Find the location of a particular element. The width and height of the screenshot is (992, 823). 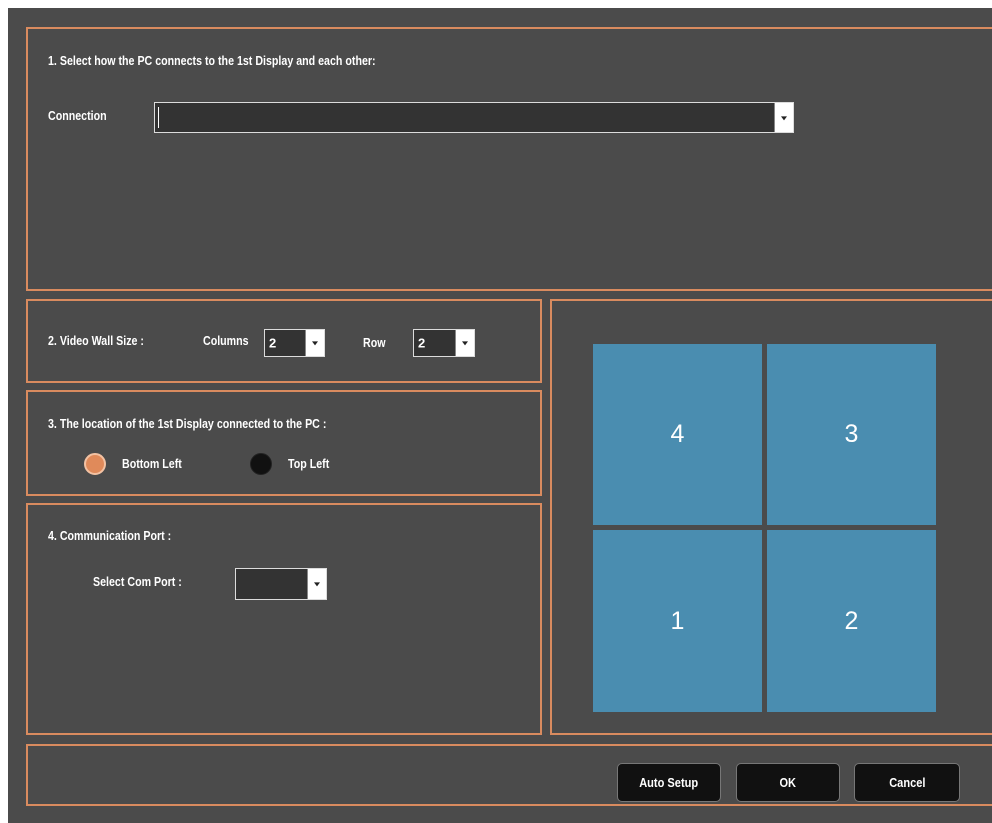

section4-title: 4. Communication Port : is located at coordinates (110, 535).